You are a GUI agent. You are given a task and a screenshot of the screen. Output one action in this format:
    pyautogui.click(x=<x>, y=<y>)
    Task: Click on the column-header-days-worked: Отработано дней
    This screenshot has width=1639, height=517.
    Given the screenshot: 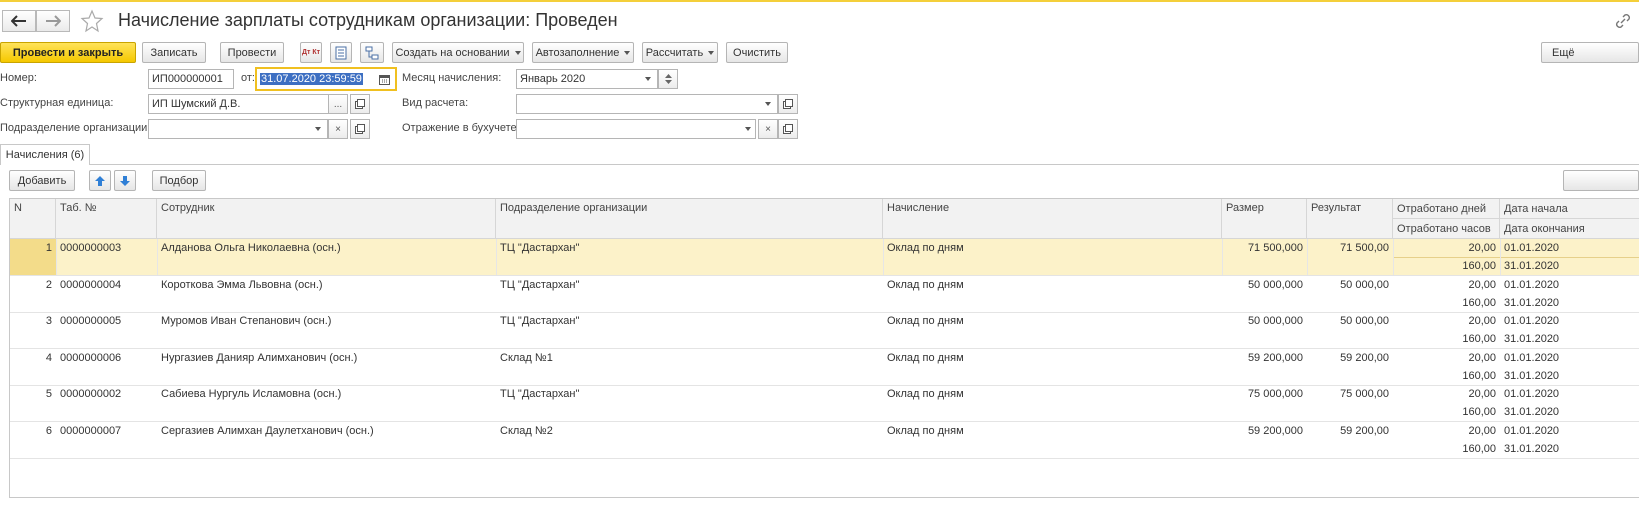 What is the action you would take?
    pyautogui.click(x=1446, y=209)
    